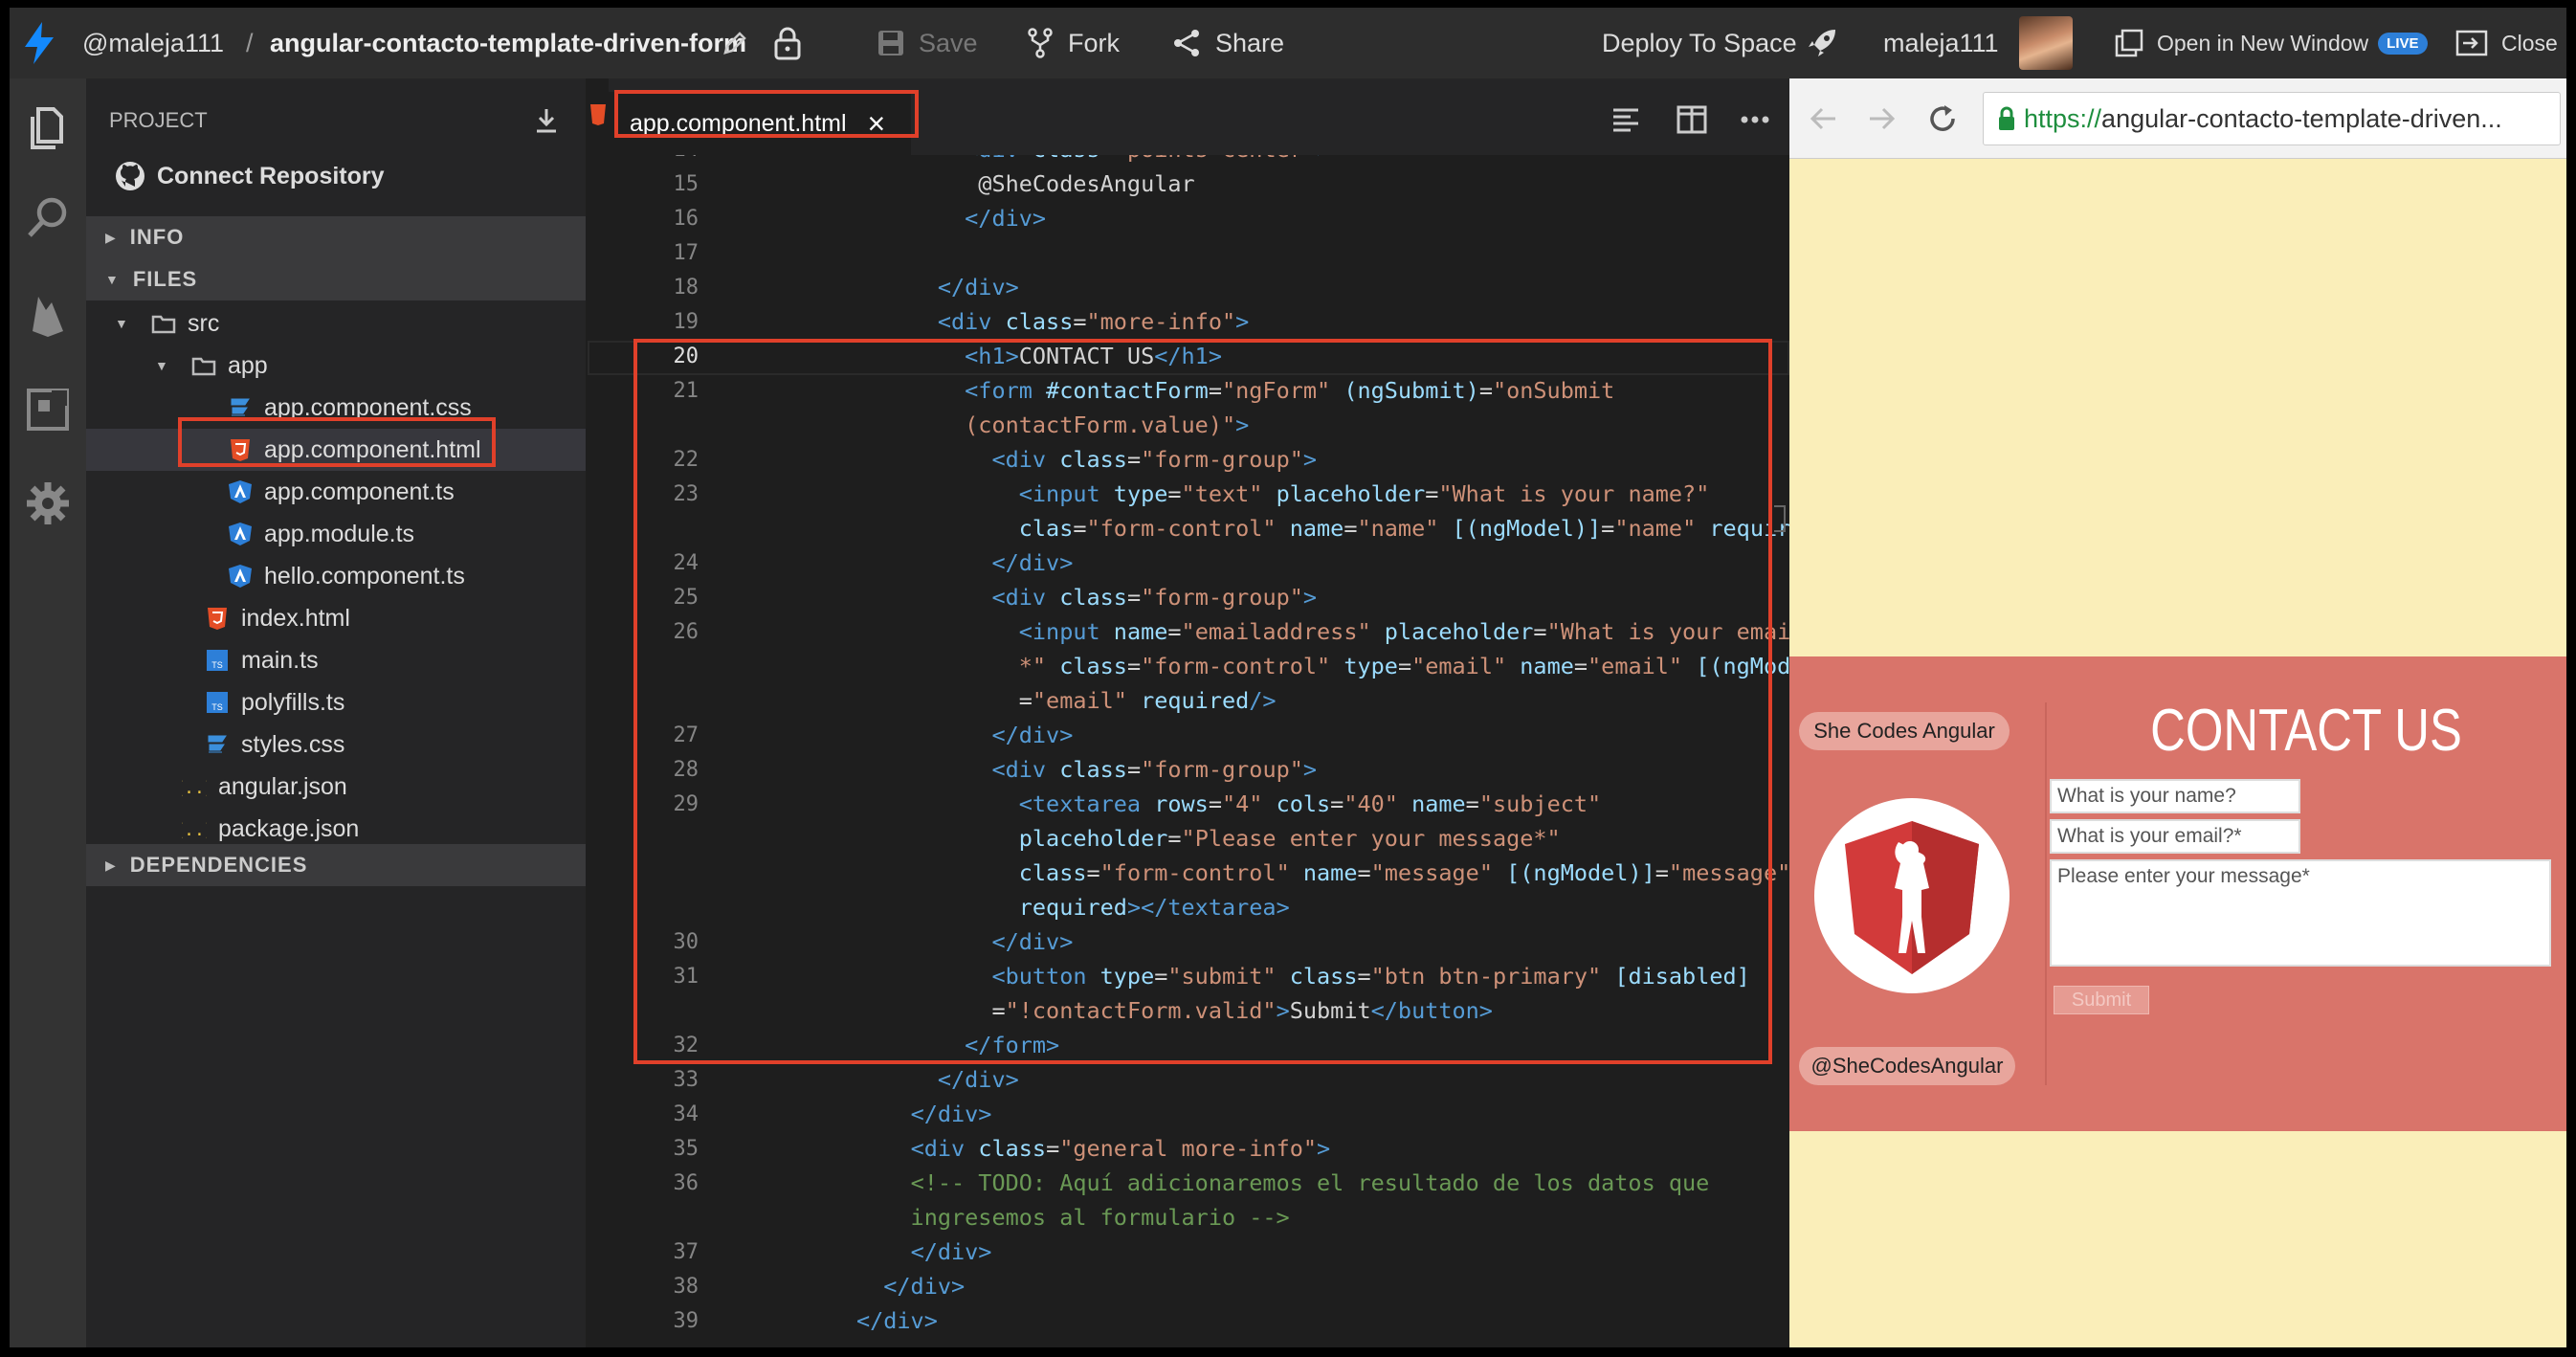  Describe the element at coordinates (336, 323) in the screenshot. I see `file-tree-item: ▼ src` at that location.